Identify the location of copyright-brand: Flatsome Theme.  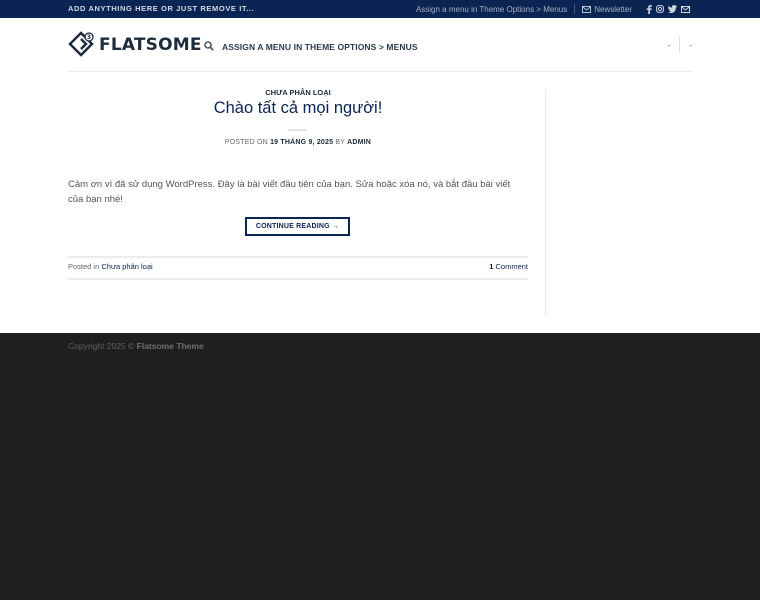
(170, 346).